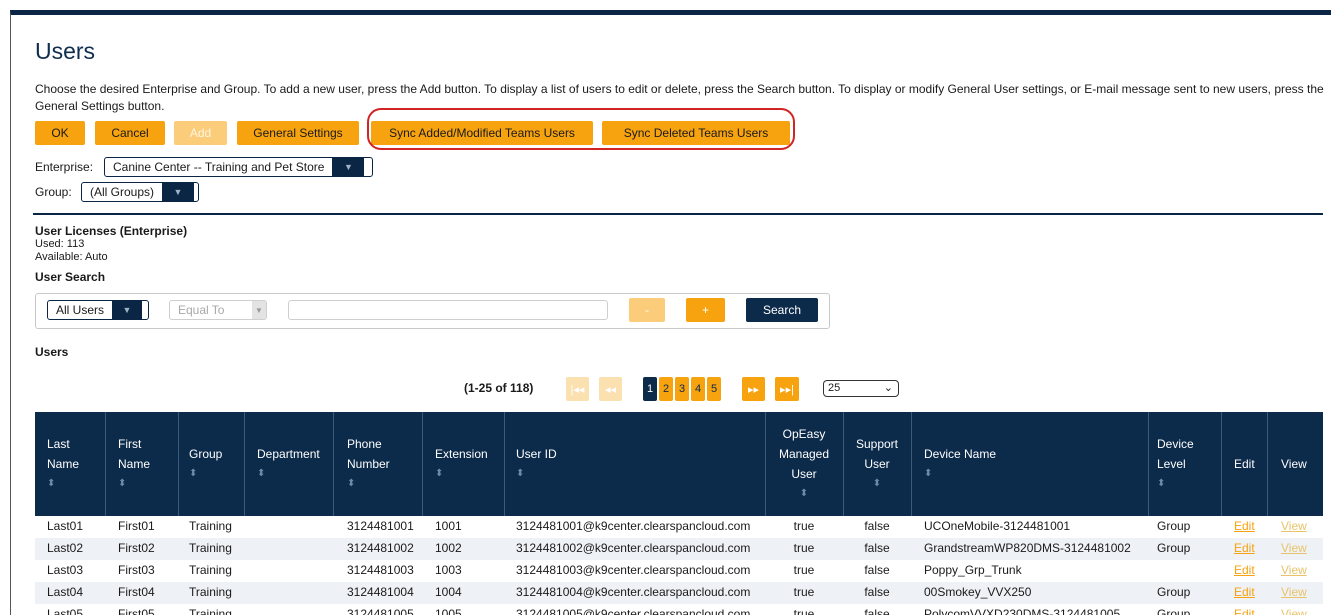 The image size is (1331, 615). Describe the element at coordinates (705, 310) in the screenshot. I see `add-criteria-button: +` at that location.